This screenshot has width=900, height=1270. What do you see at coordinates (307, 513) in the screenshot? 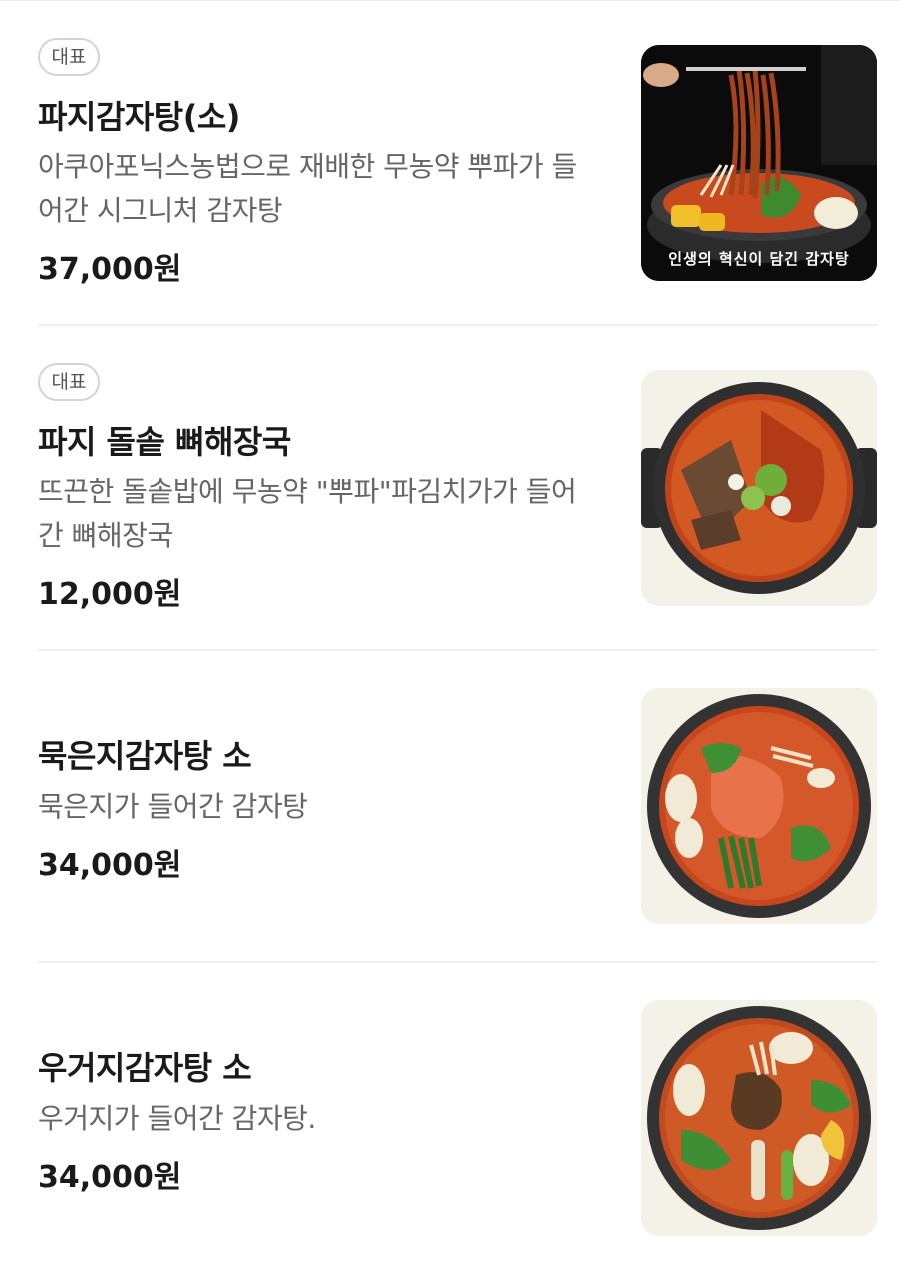
I see `menu-item-description: 뜨끈한 돌솥밥에 무농약 "뿌파"파김치가가 들어간 뼈해장국` at bounding box center [307, 513].